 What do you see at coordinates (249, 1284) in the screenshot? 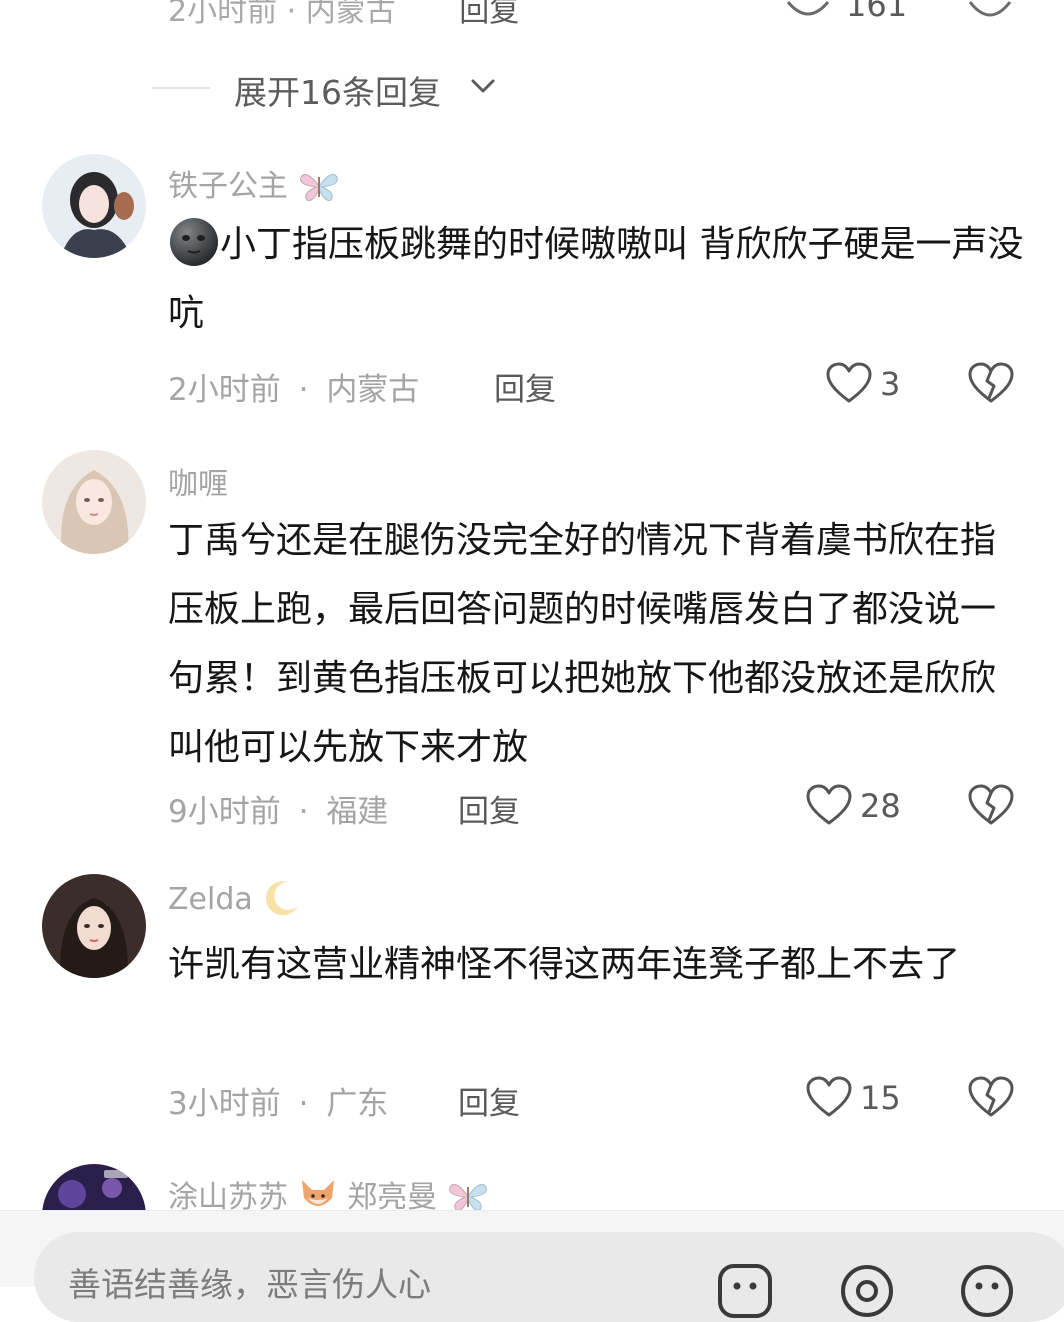
I see `comment-input-placeholder: 善语结善缘，恶言伤人心` at bounding box center [249, 1284].